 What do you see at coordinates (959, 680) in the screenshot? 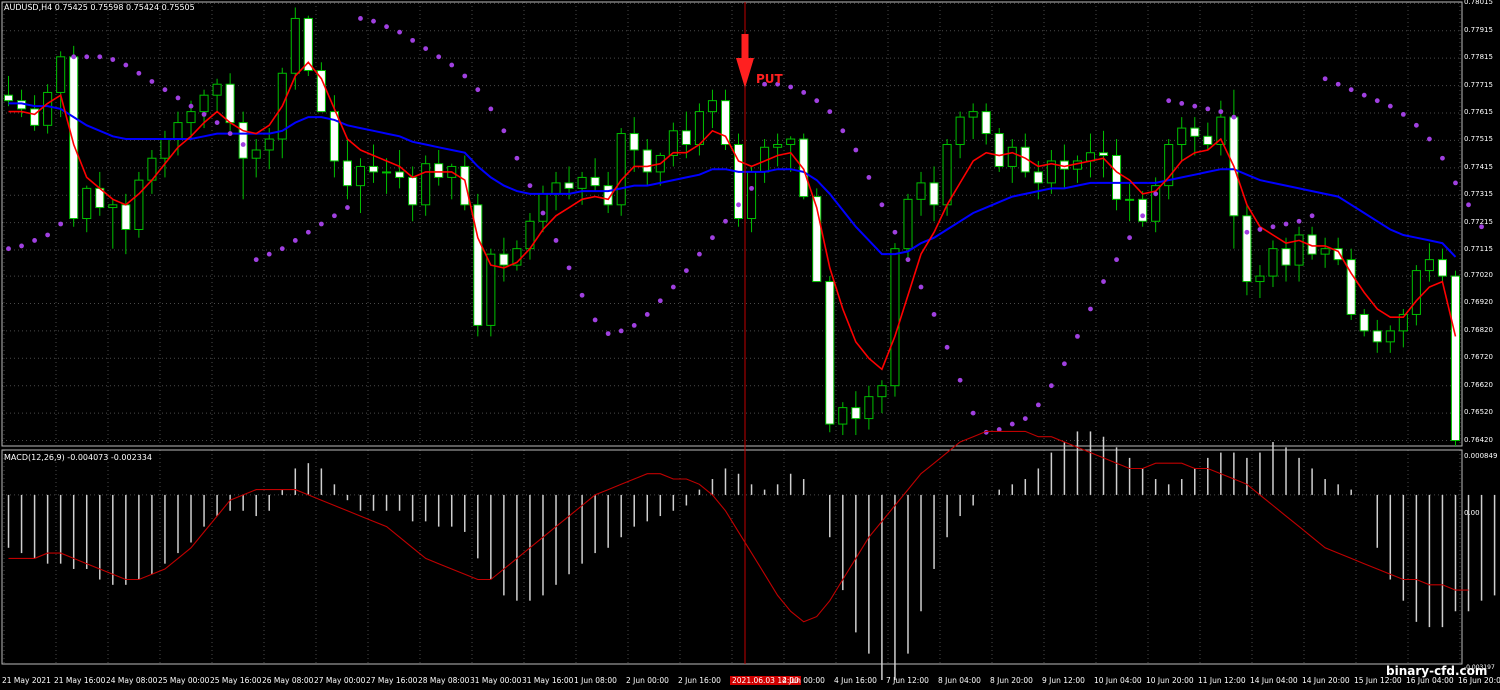
I see `time-tick-label: 8 Jun 04:00` at bounding box center [959, 680].